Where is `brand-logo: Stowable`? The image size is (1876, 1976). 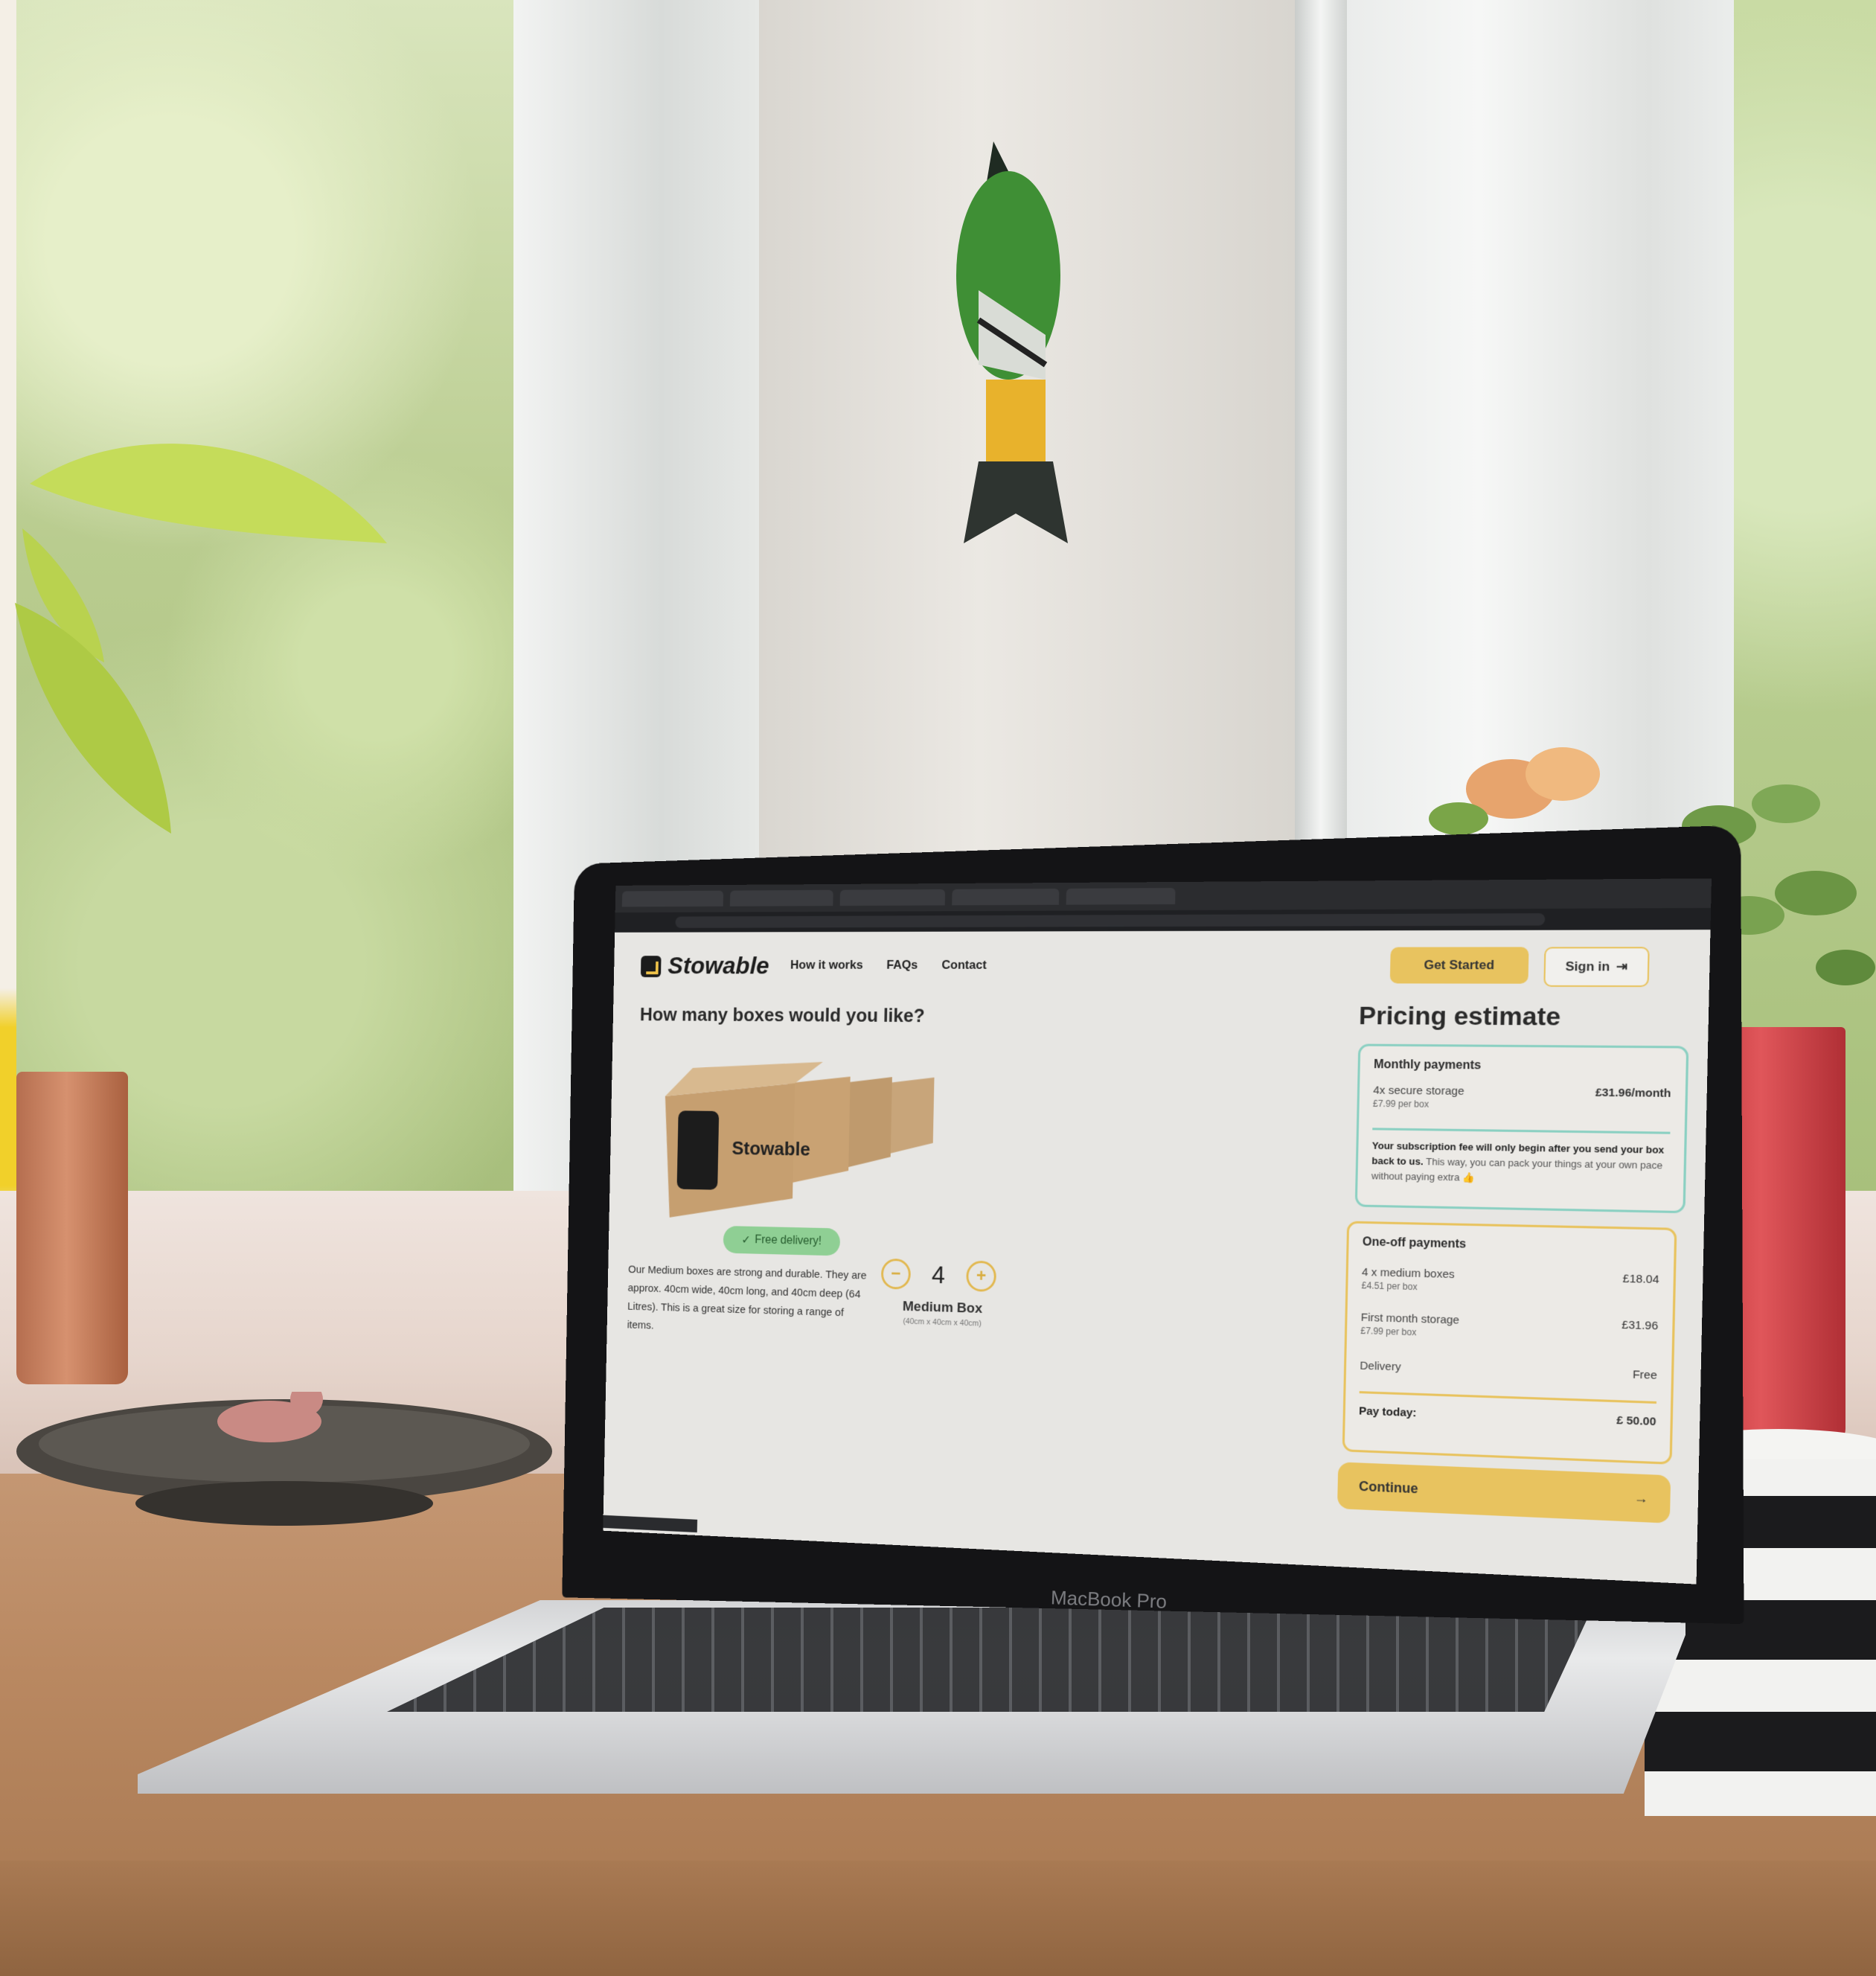
brand-logo: Stowable is located at coordinates (705, 966).